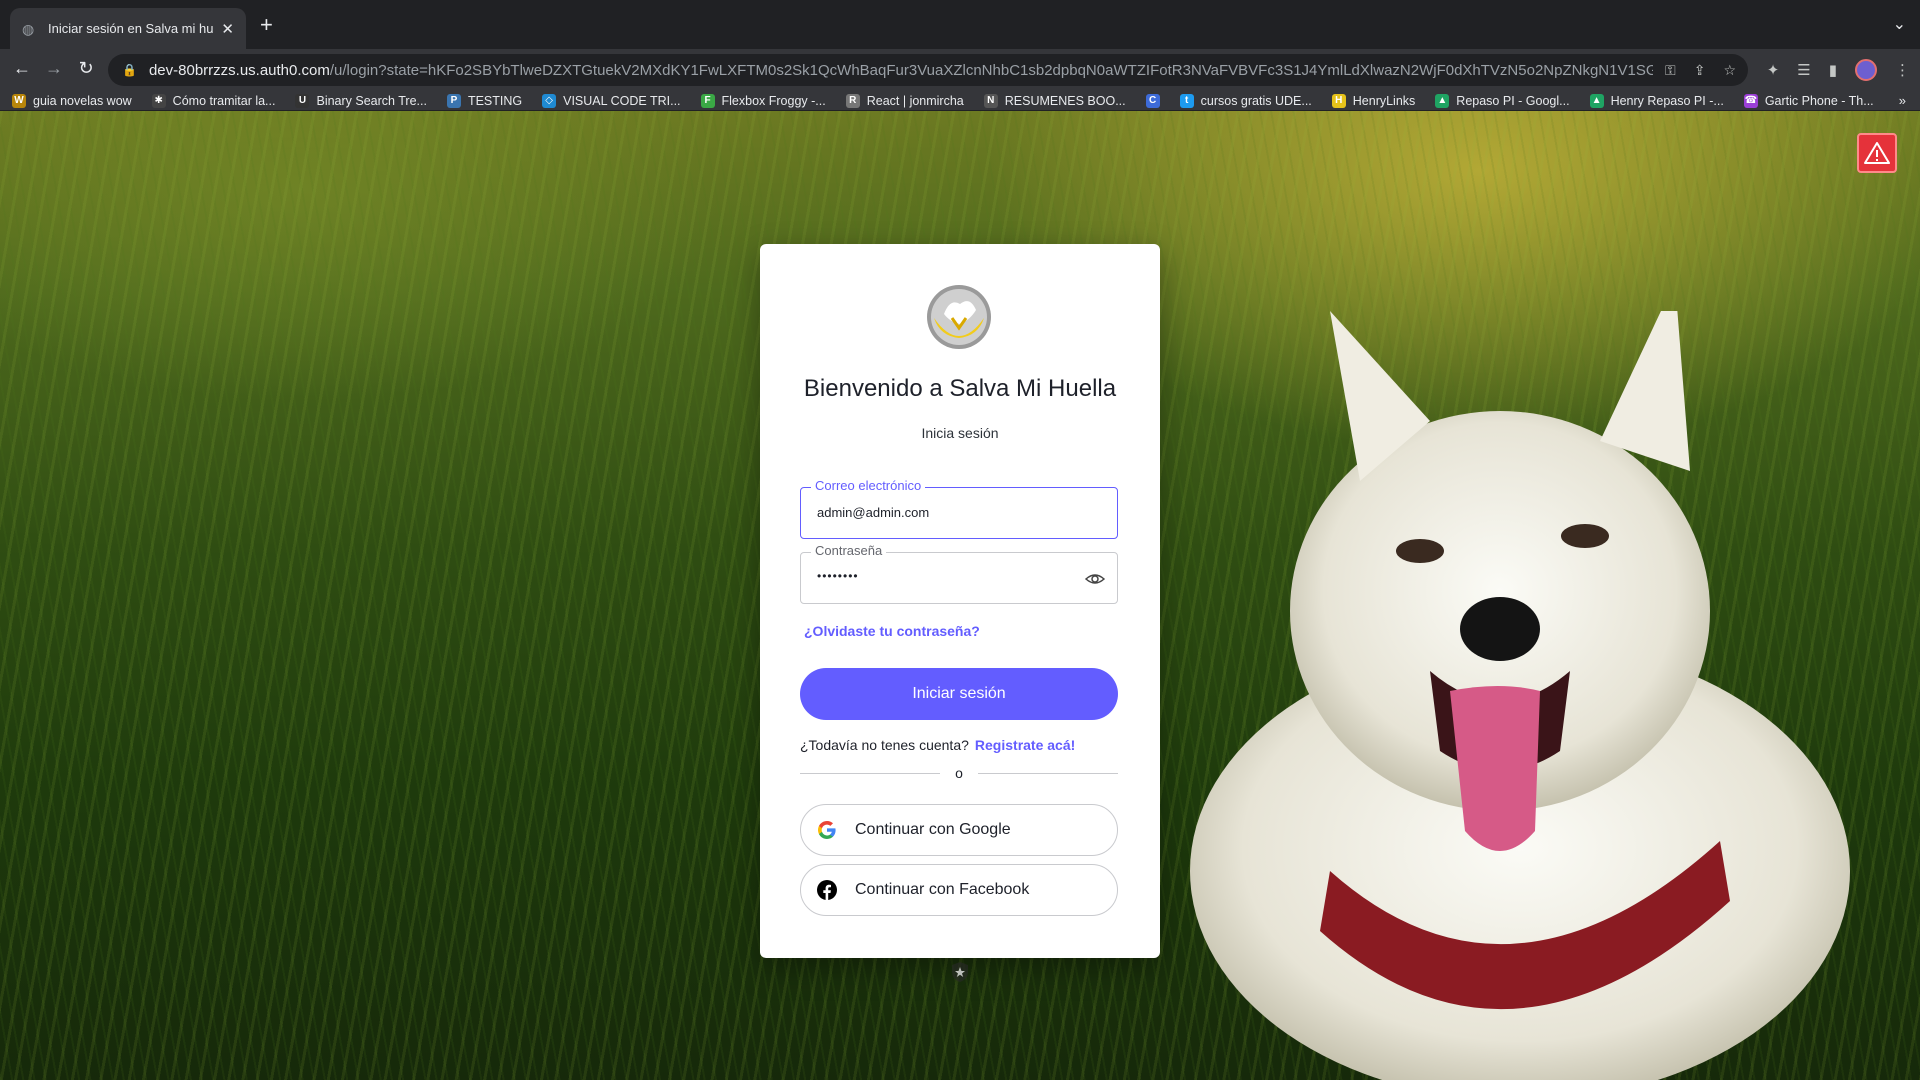 The image size is (1920, 1080). Describe the element at coordinates (227, 29) in the screenshot. I see `close-tab-icon: ✕` at that location.